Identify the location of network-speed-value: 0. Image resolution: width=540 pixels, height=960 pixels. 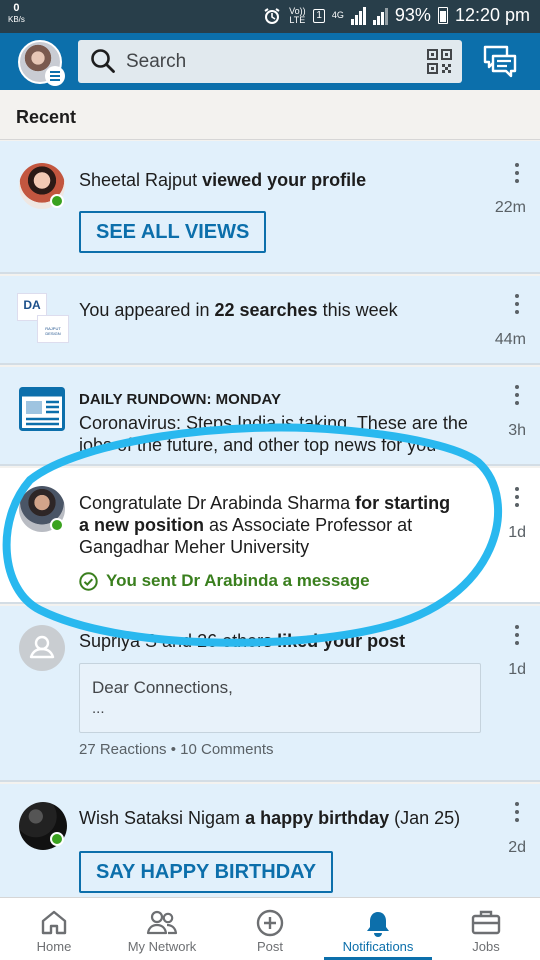
(16, 8).